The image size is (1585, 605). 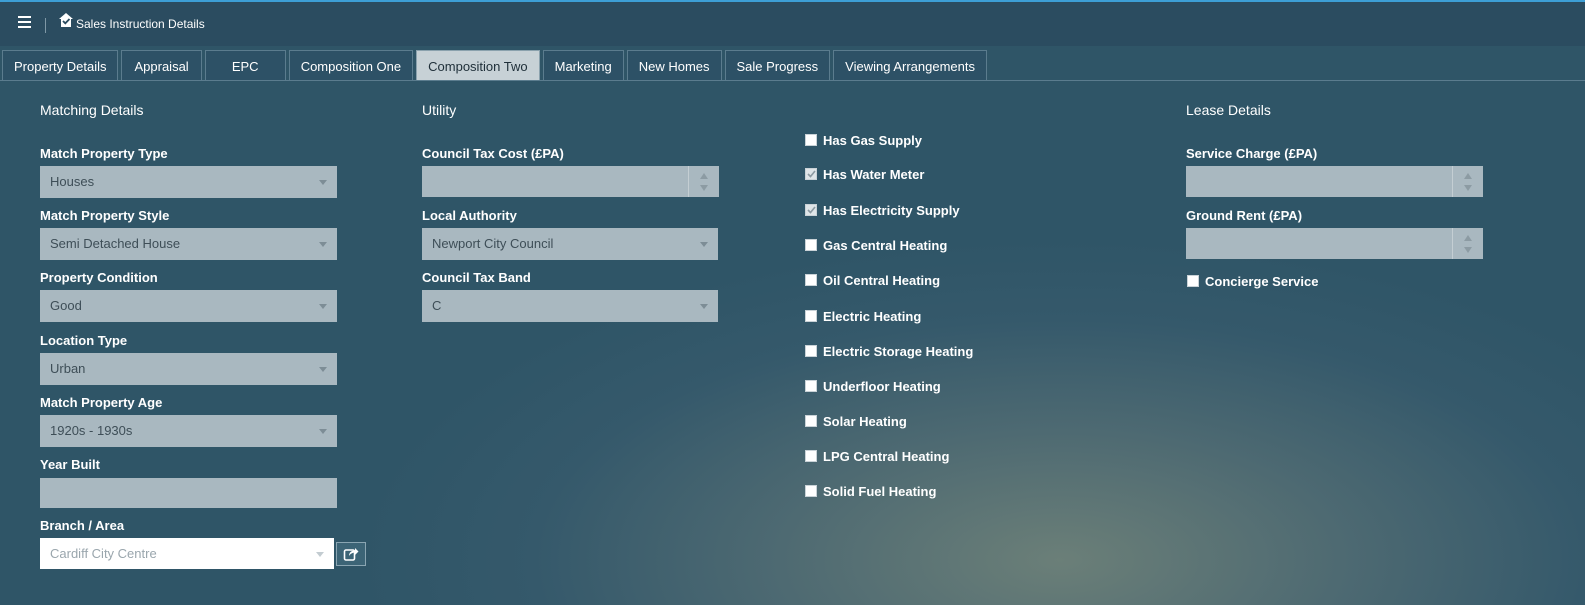 I want to click on tab-new-homes: New Homes, so click(x=674, y=65).